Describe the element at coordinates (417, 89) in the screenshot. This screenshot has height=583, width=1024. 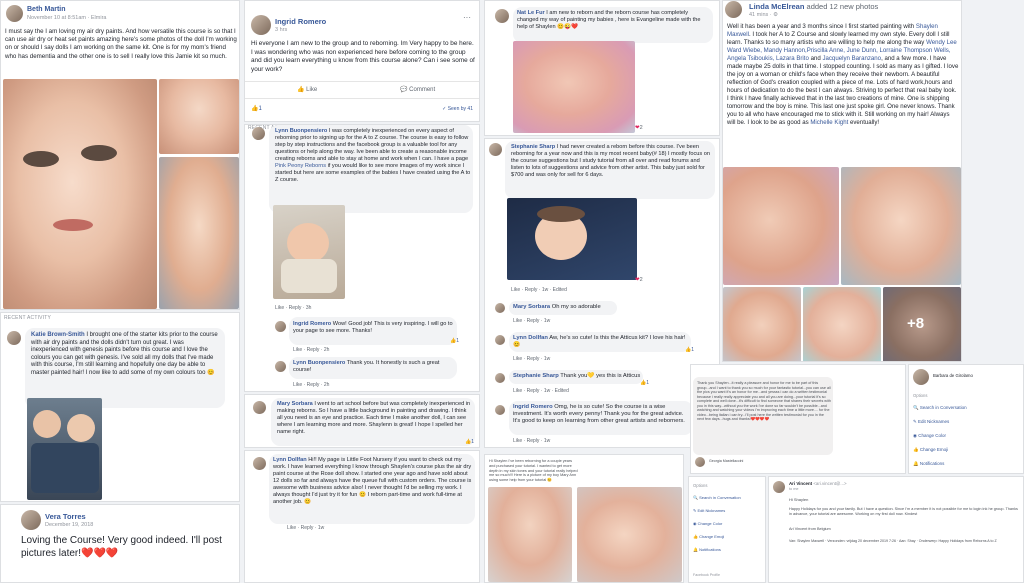
I see `comment-button: 💬 Comment` at that location.